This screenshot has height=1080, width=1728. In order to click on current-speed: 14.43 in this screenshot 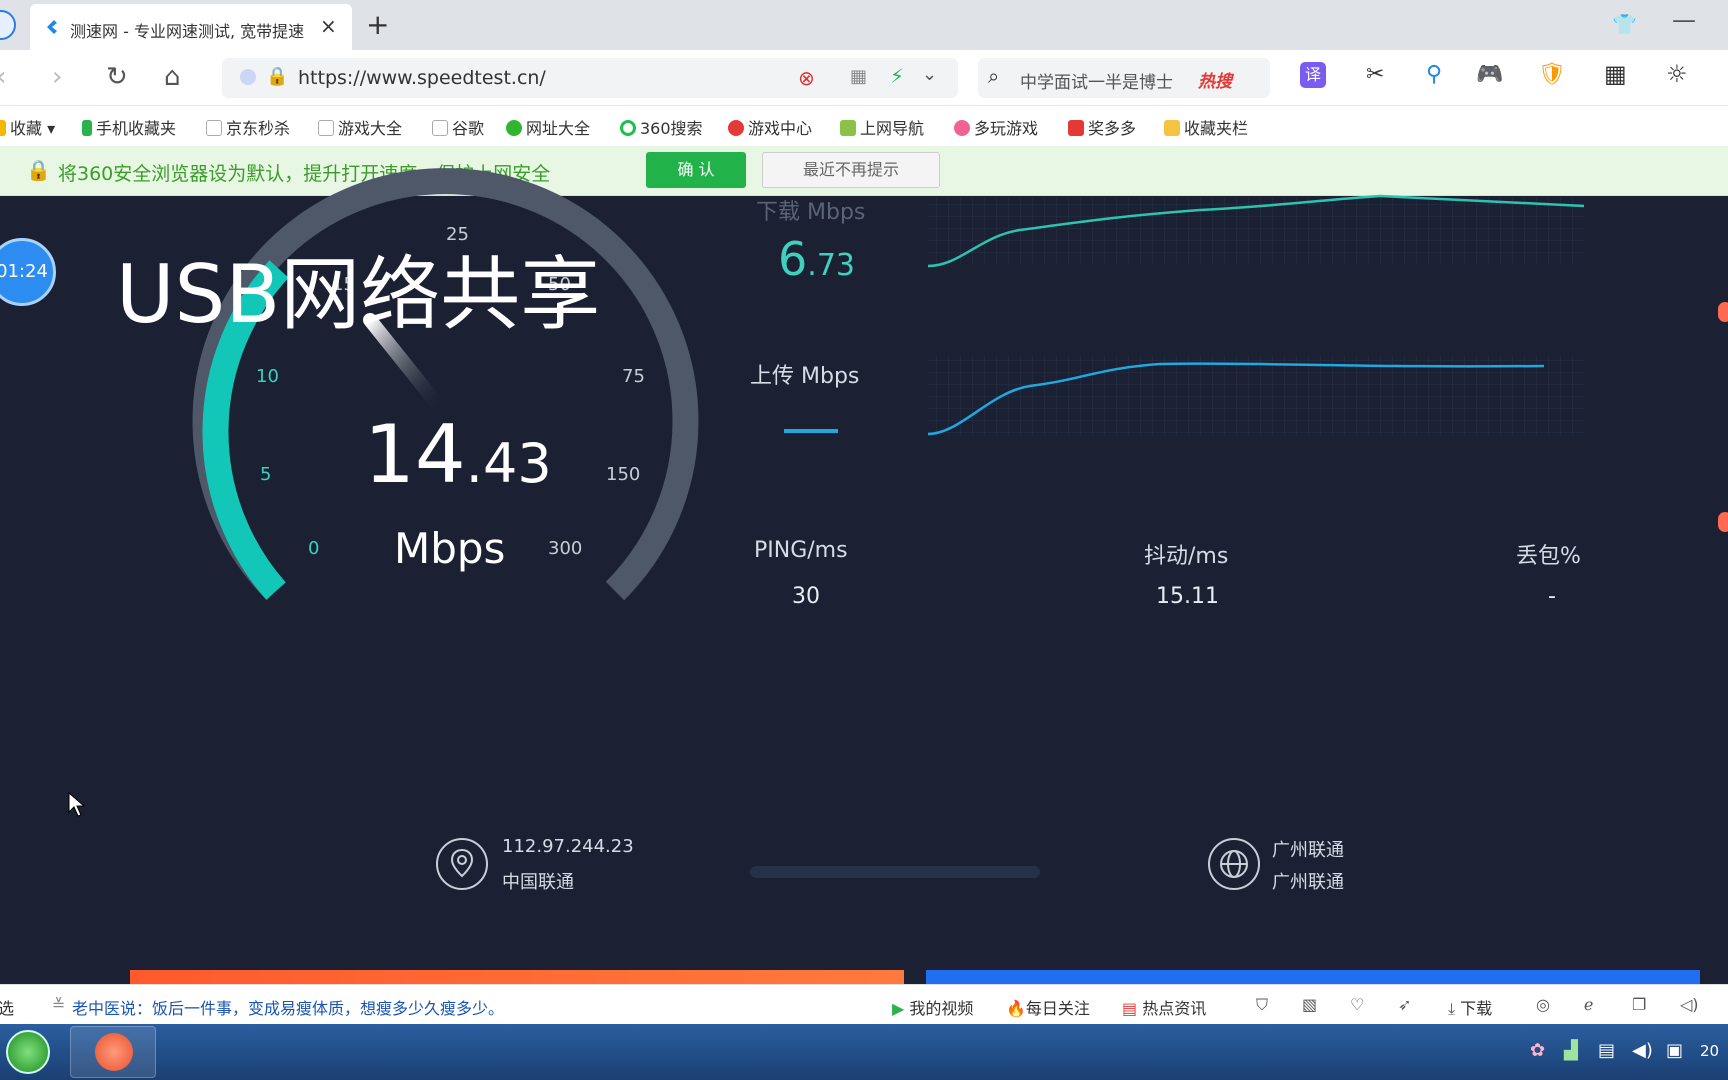, I will do `click(458, 454)`.